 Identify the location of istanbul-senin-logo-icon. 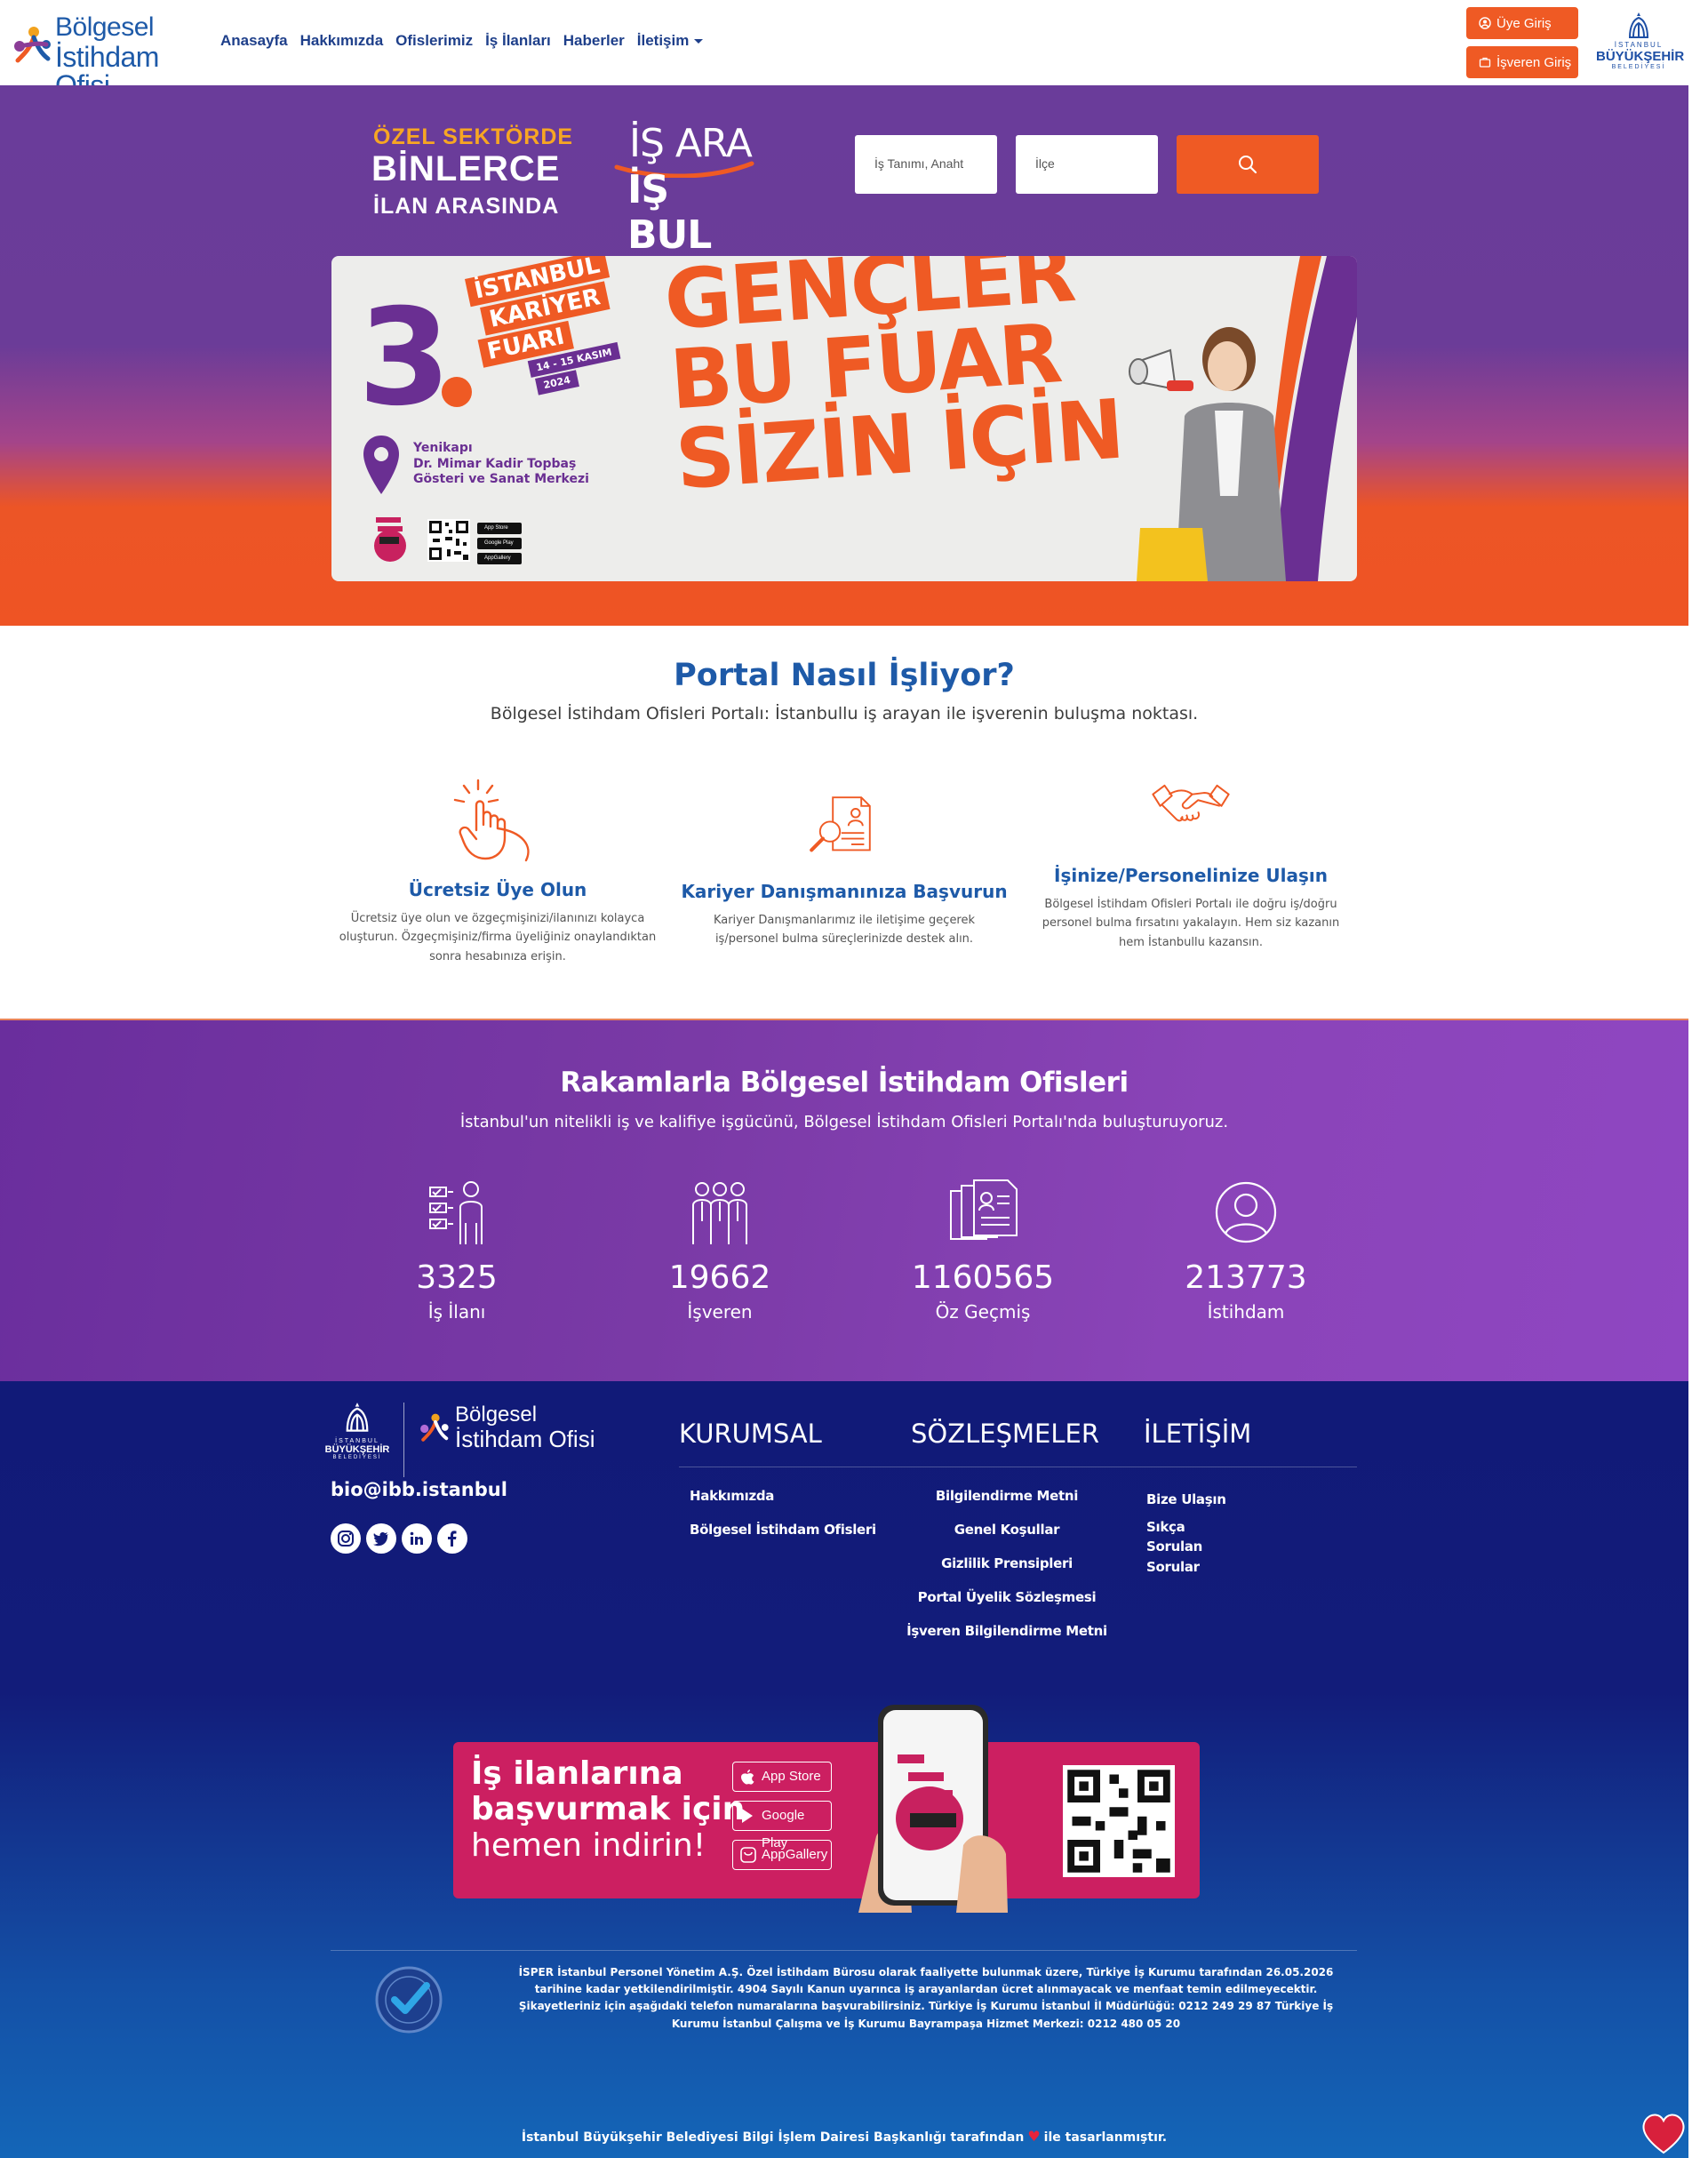
(390, 539).